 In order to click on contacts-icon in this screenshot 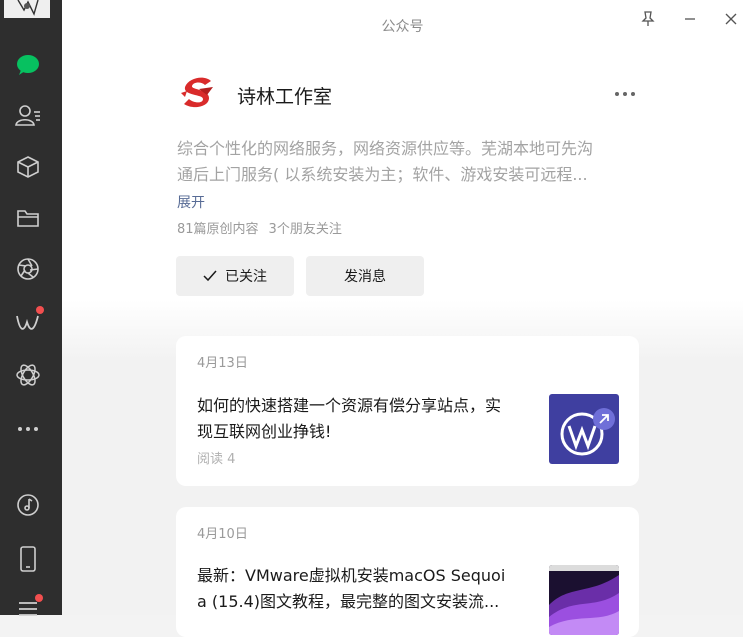, I will do `click(28, 115)`.